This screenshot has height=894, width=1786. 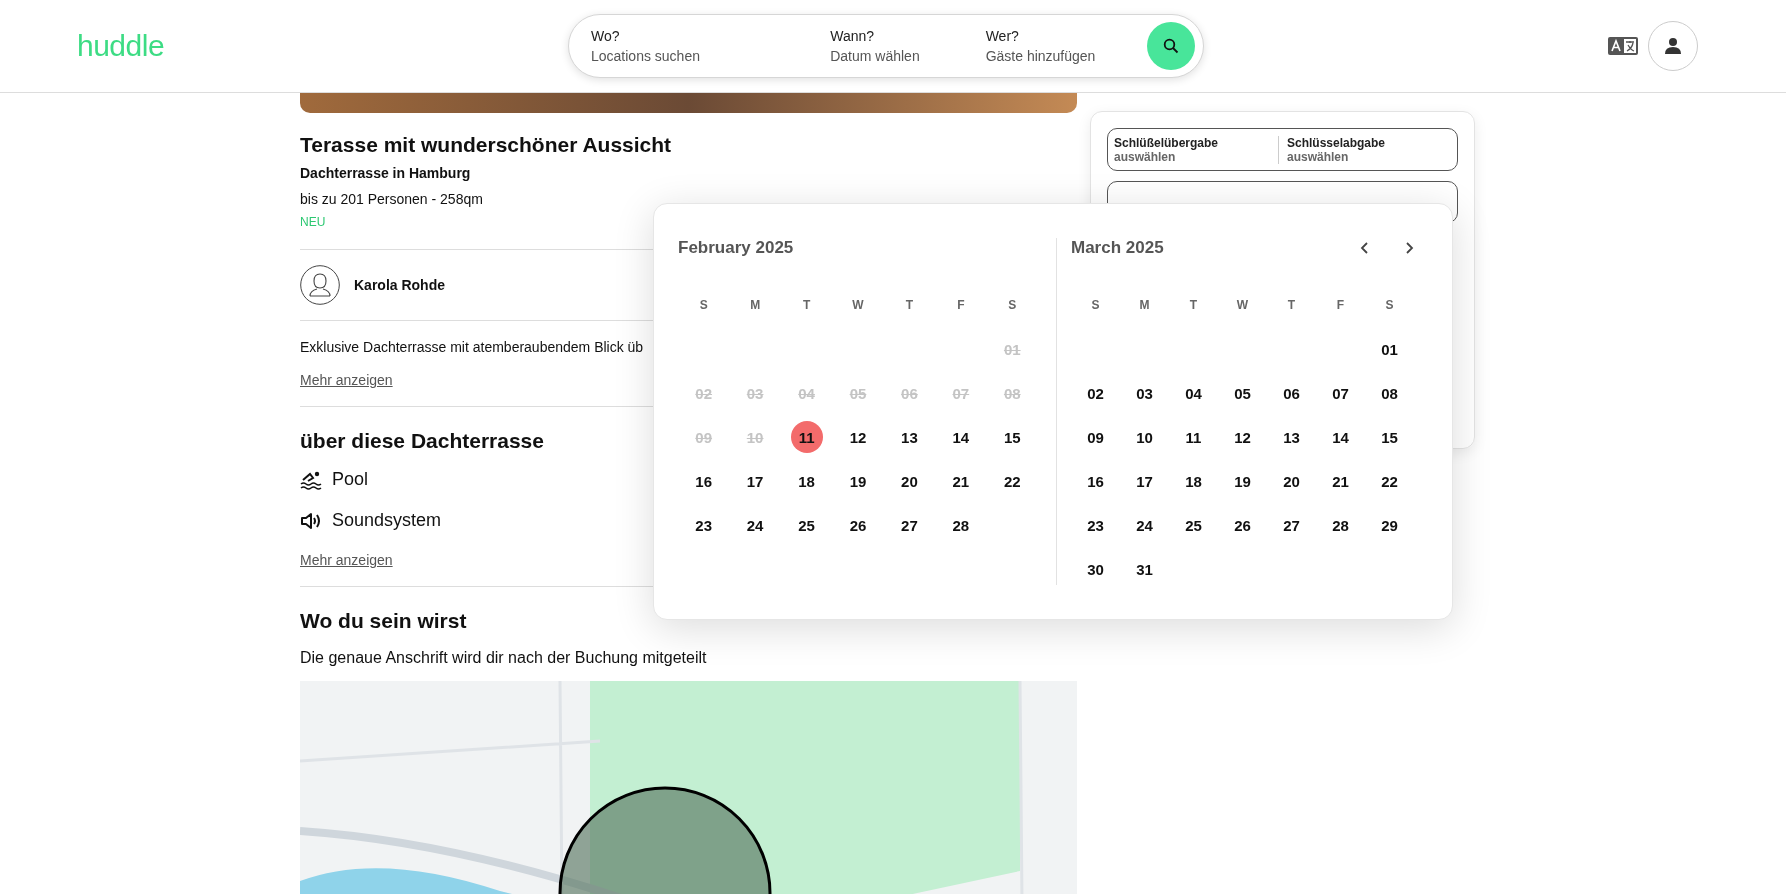 I want to click on description-text: Exklusive Dachterrasse mit atemberaubendem Blick üb, so click(x=472, y=347).